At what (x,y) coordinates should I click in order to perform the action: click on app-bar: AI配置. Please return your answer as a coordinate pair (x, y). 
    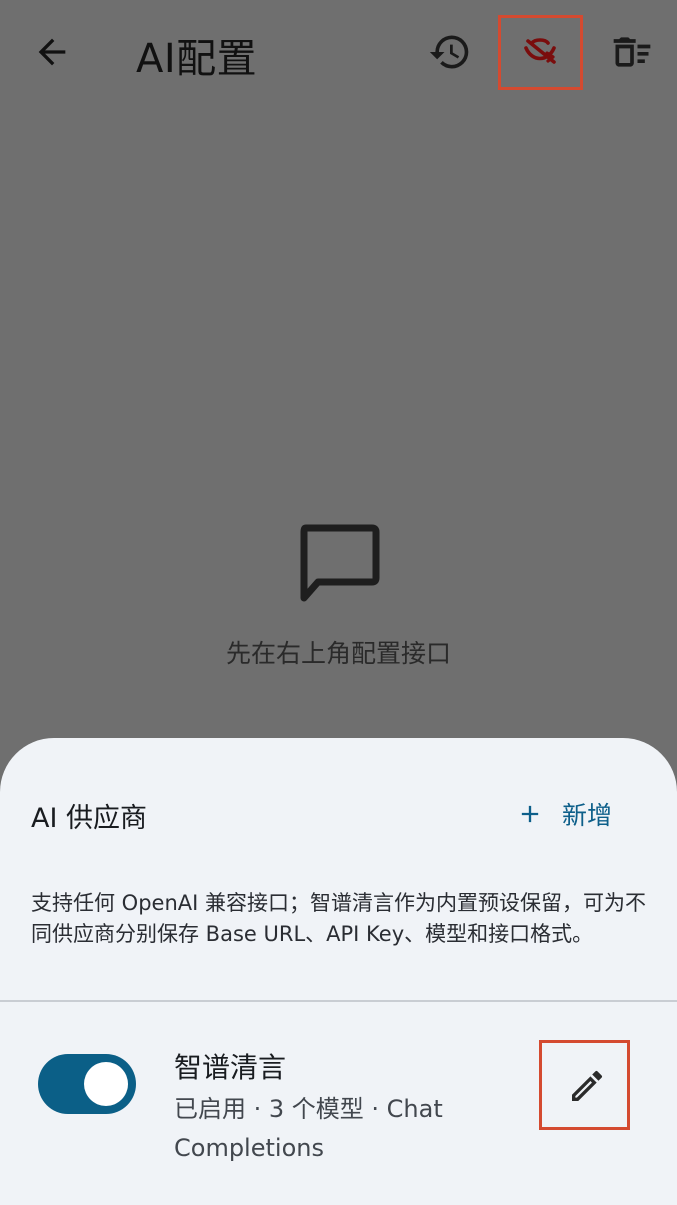
    Looking at the image, I should click on (338, 52).